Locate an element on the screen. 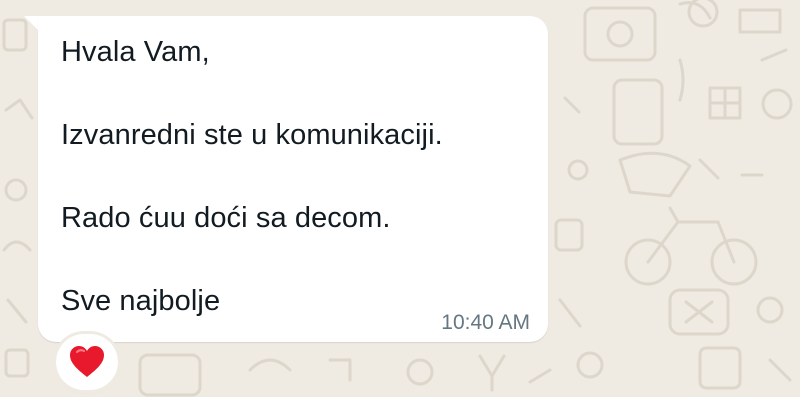  message-line-3: Rado ćuu doći sa decom. is located at coordinates (226, 218).